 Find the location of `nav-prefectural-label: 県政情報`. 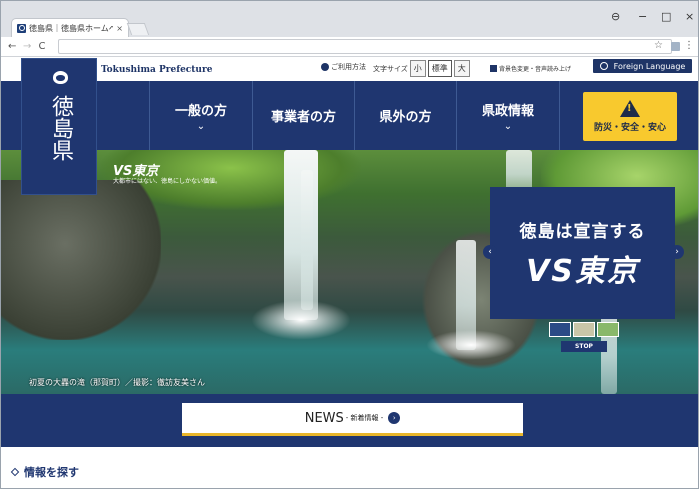

nav-prefectural-label: 県政情報 is located at coordinates (507, 111).